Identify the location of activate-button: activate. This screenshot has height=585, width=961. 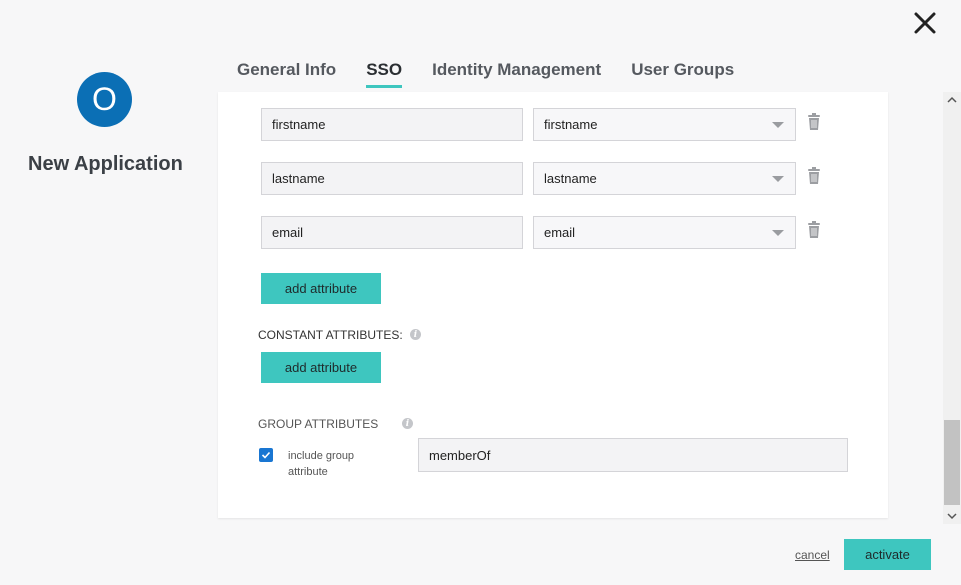
(887, 554).